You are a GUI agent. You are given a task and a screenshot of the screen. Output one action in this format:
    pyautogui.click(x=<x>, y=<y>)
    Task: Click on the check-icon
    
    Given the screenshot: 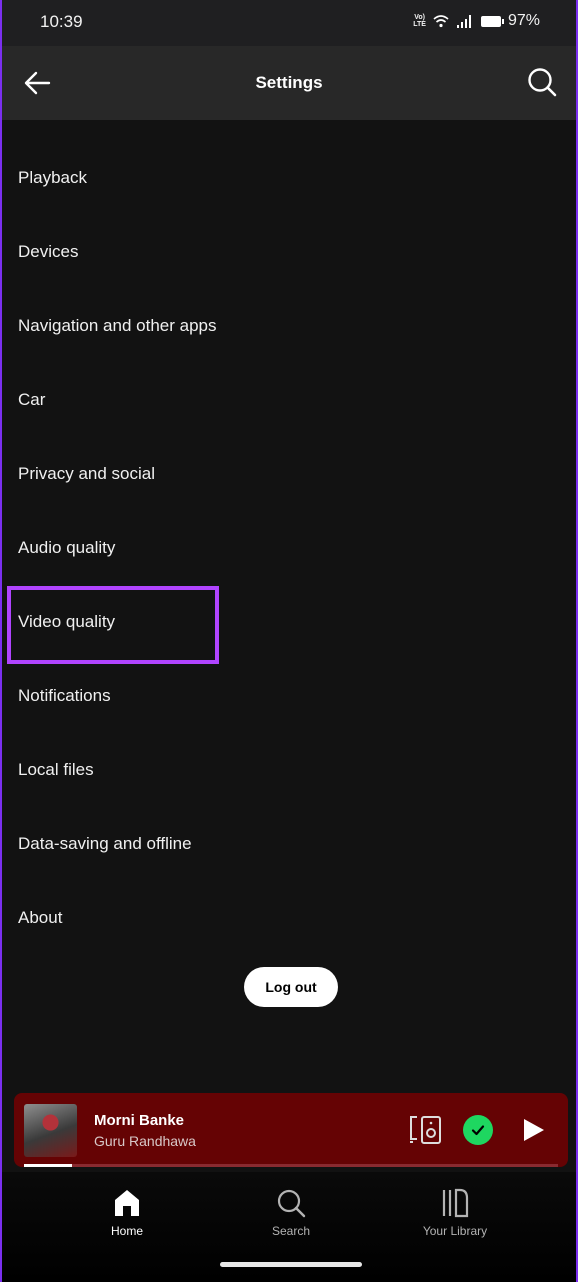 What is the action you would take?
    pyautogui.click(x=478, y=1130)
    